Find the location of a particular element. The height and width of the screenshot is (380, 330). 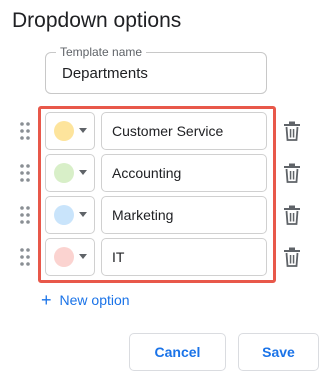

cancel-button: Cancel is located at coordinates (177, 352).